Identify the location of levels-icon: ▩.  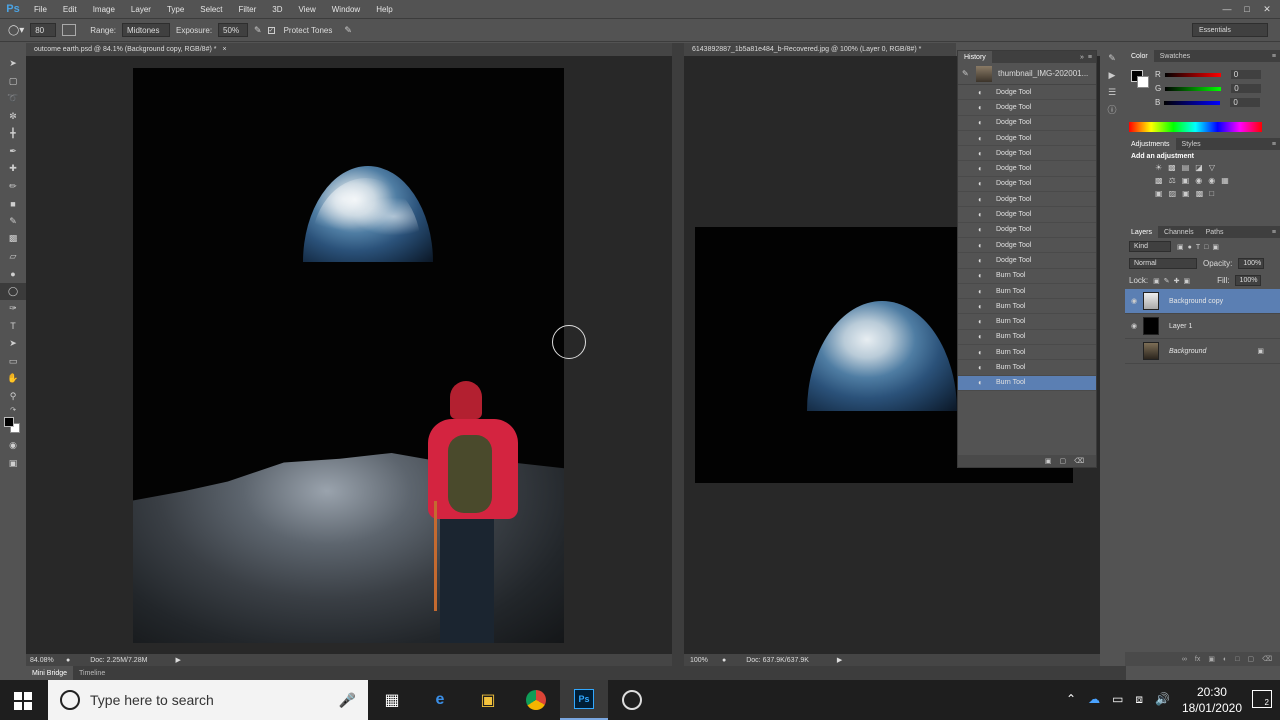
(1172, 167).